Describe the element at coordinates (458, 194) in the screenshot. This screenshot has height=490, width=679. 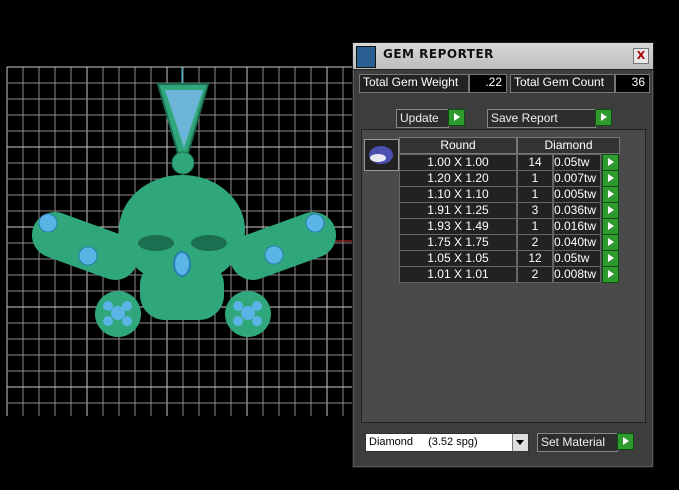
I see `gem-size-cell: 1.10 X 1.10` at that location.